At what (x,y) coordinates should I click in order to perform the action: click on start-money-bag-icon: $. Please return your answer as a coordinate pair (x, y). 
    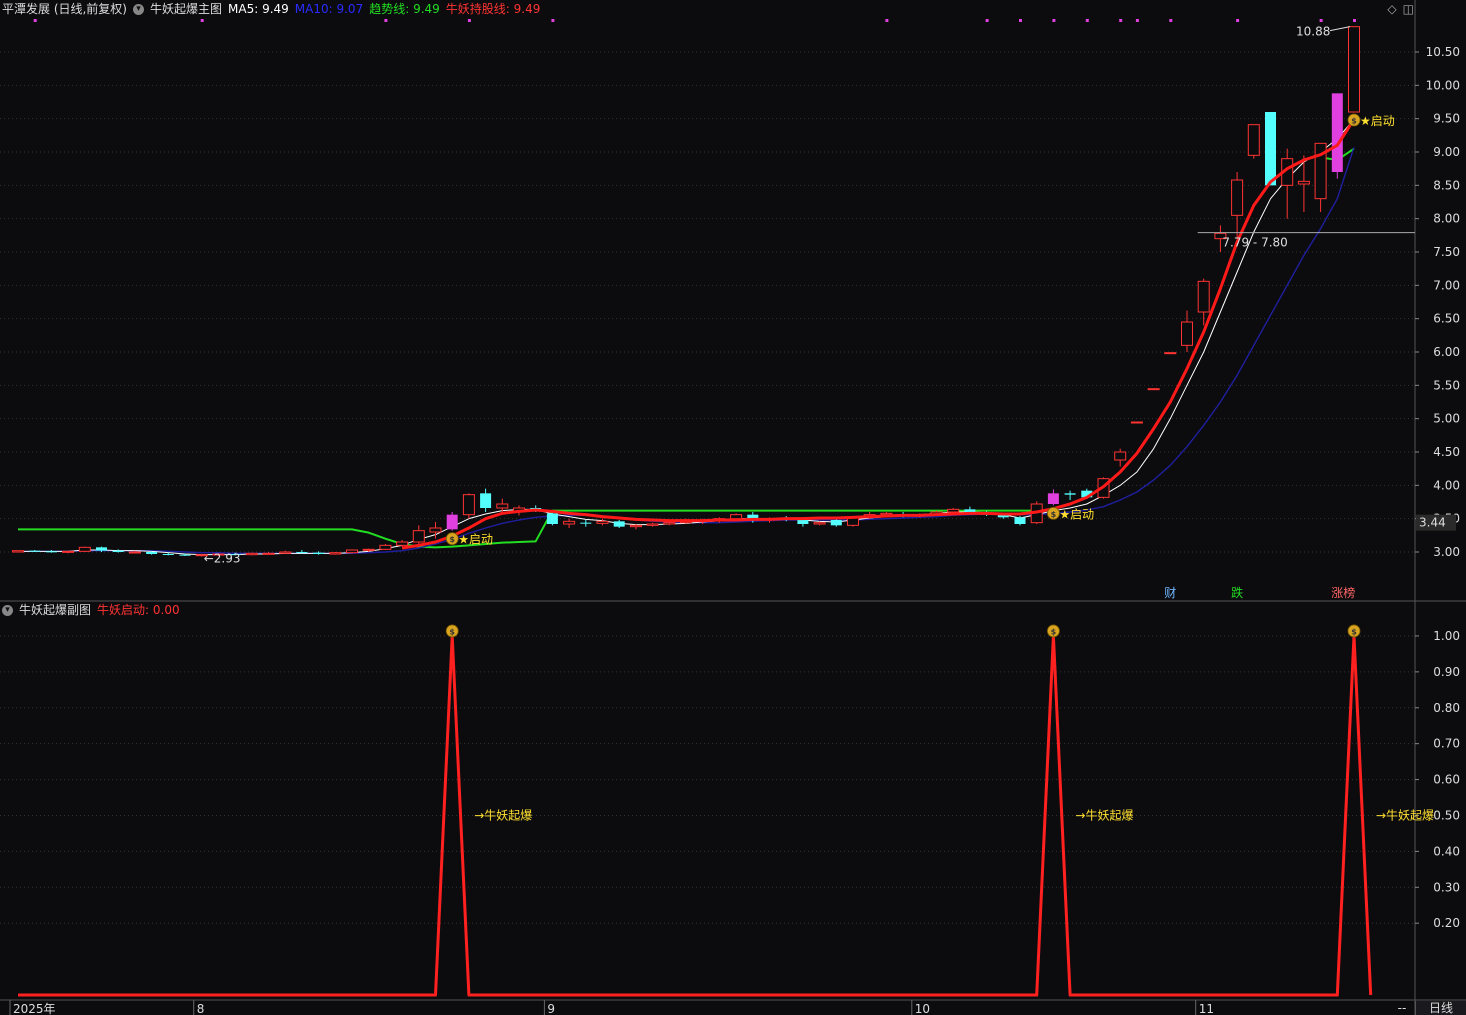
    Looking at the image, I should click on (1053, 513).